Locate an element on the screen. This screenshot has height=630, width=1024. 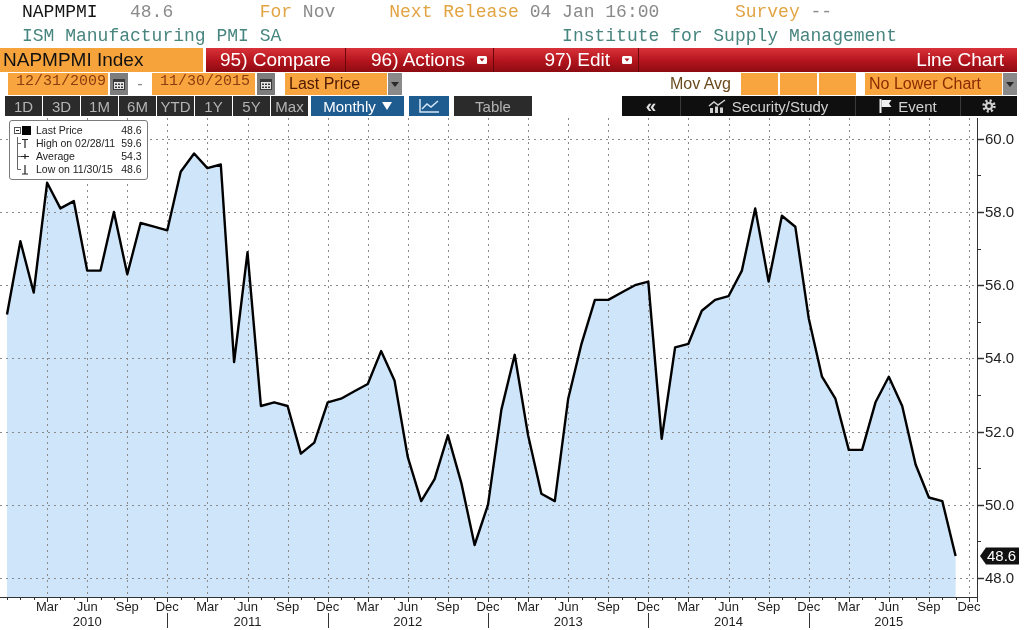
start-date-field: 12/31/2009 is located at coordinates (58, 84).